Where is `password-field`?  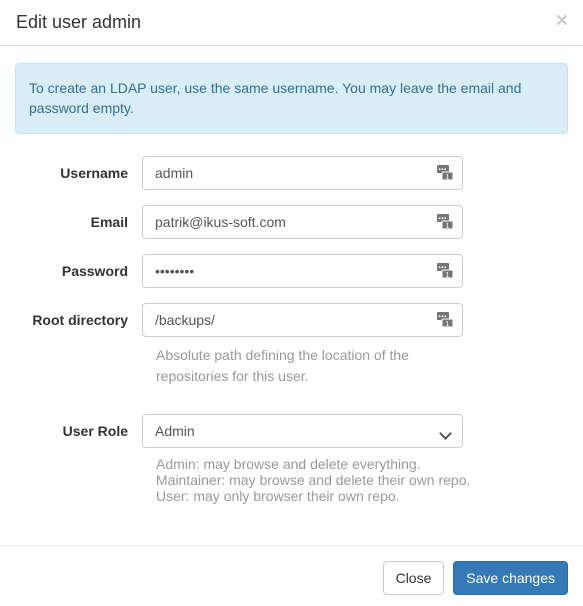 password-field is located at coordinates (302, 270).